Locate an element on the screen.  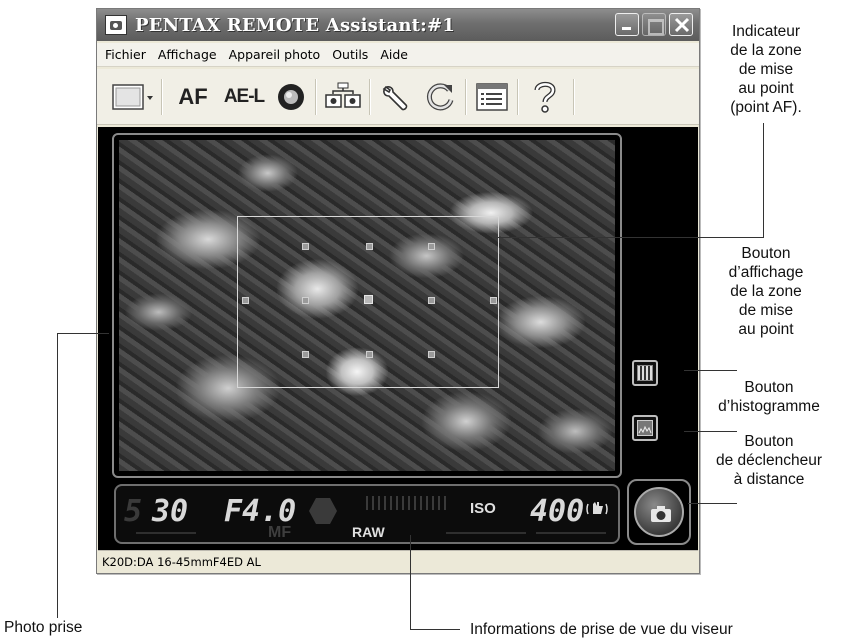
circle-button is located at coordinates (291, 97).